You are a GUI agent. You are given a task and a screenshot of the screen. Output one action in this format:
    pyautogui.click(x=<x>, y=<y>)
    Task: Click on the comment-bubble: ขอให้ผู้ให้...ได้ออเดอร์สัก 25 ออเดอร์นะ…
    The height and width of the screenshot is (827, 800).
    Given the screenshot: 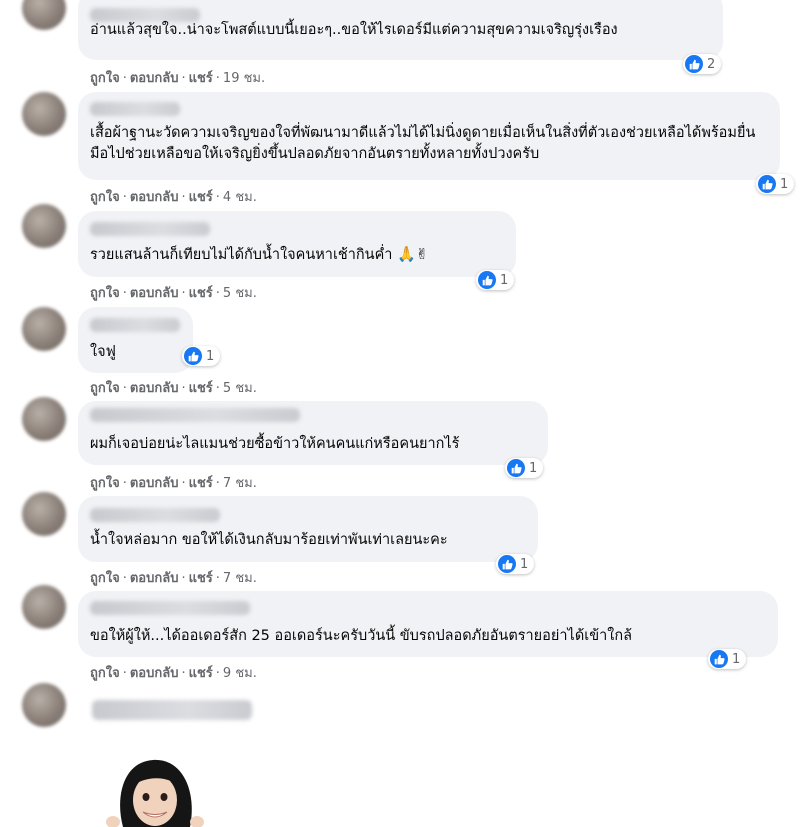 What is the action you would take?
    pyautogui.click(x=428, y=624)
    